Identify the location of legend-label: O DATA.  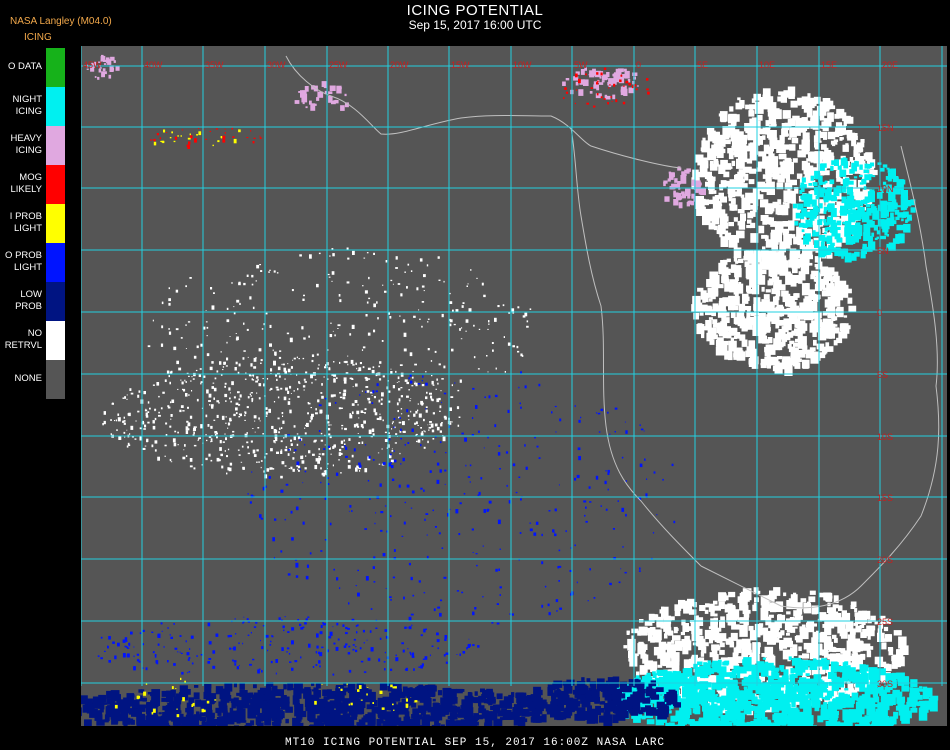
(25, 66).